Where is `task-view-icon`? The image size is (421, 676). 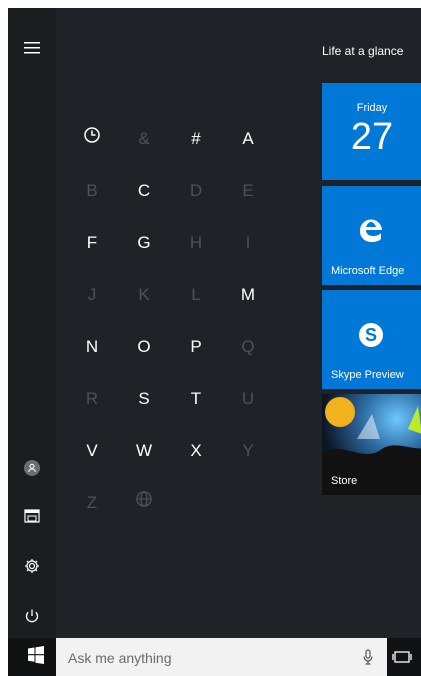
task-view-icon is located at coordinates (402, 660).